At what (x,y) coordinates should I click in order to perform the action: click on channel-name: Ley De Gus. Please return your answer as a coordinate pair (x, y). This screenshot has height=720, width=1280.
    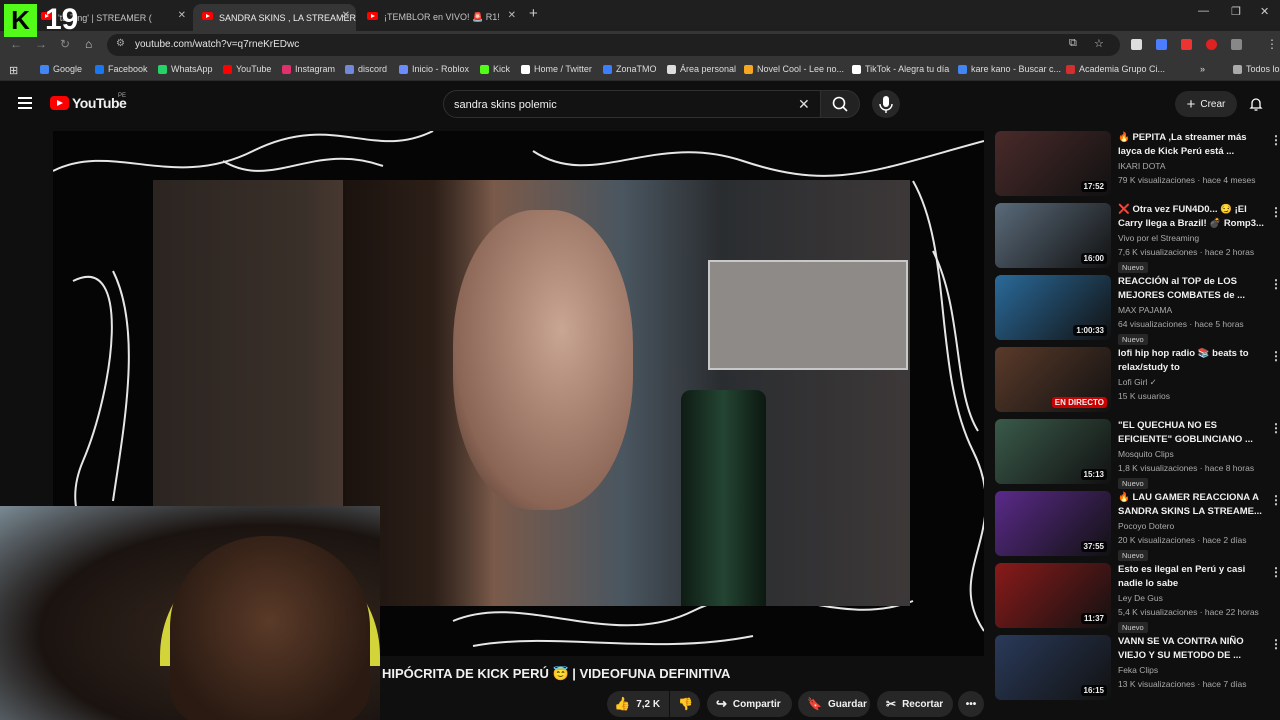
    Looking at the image, I should click on (1140, 598).